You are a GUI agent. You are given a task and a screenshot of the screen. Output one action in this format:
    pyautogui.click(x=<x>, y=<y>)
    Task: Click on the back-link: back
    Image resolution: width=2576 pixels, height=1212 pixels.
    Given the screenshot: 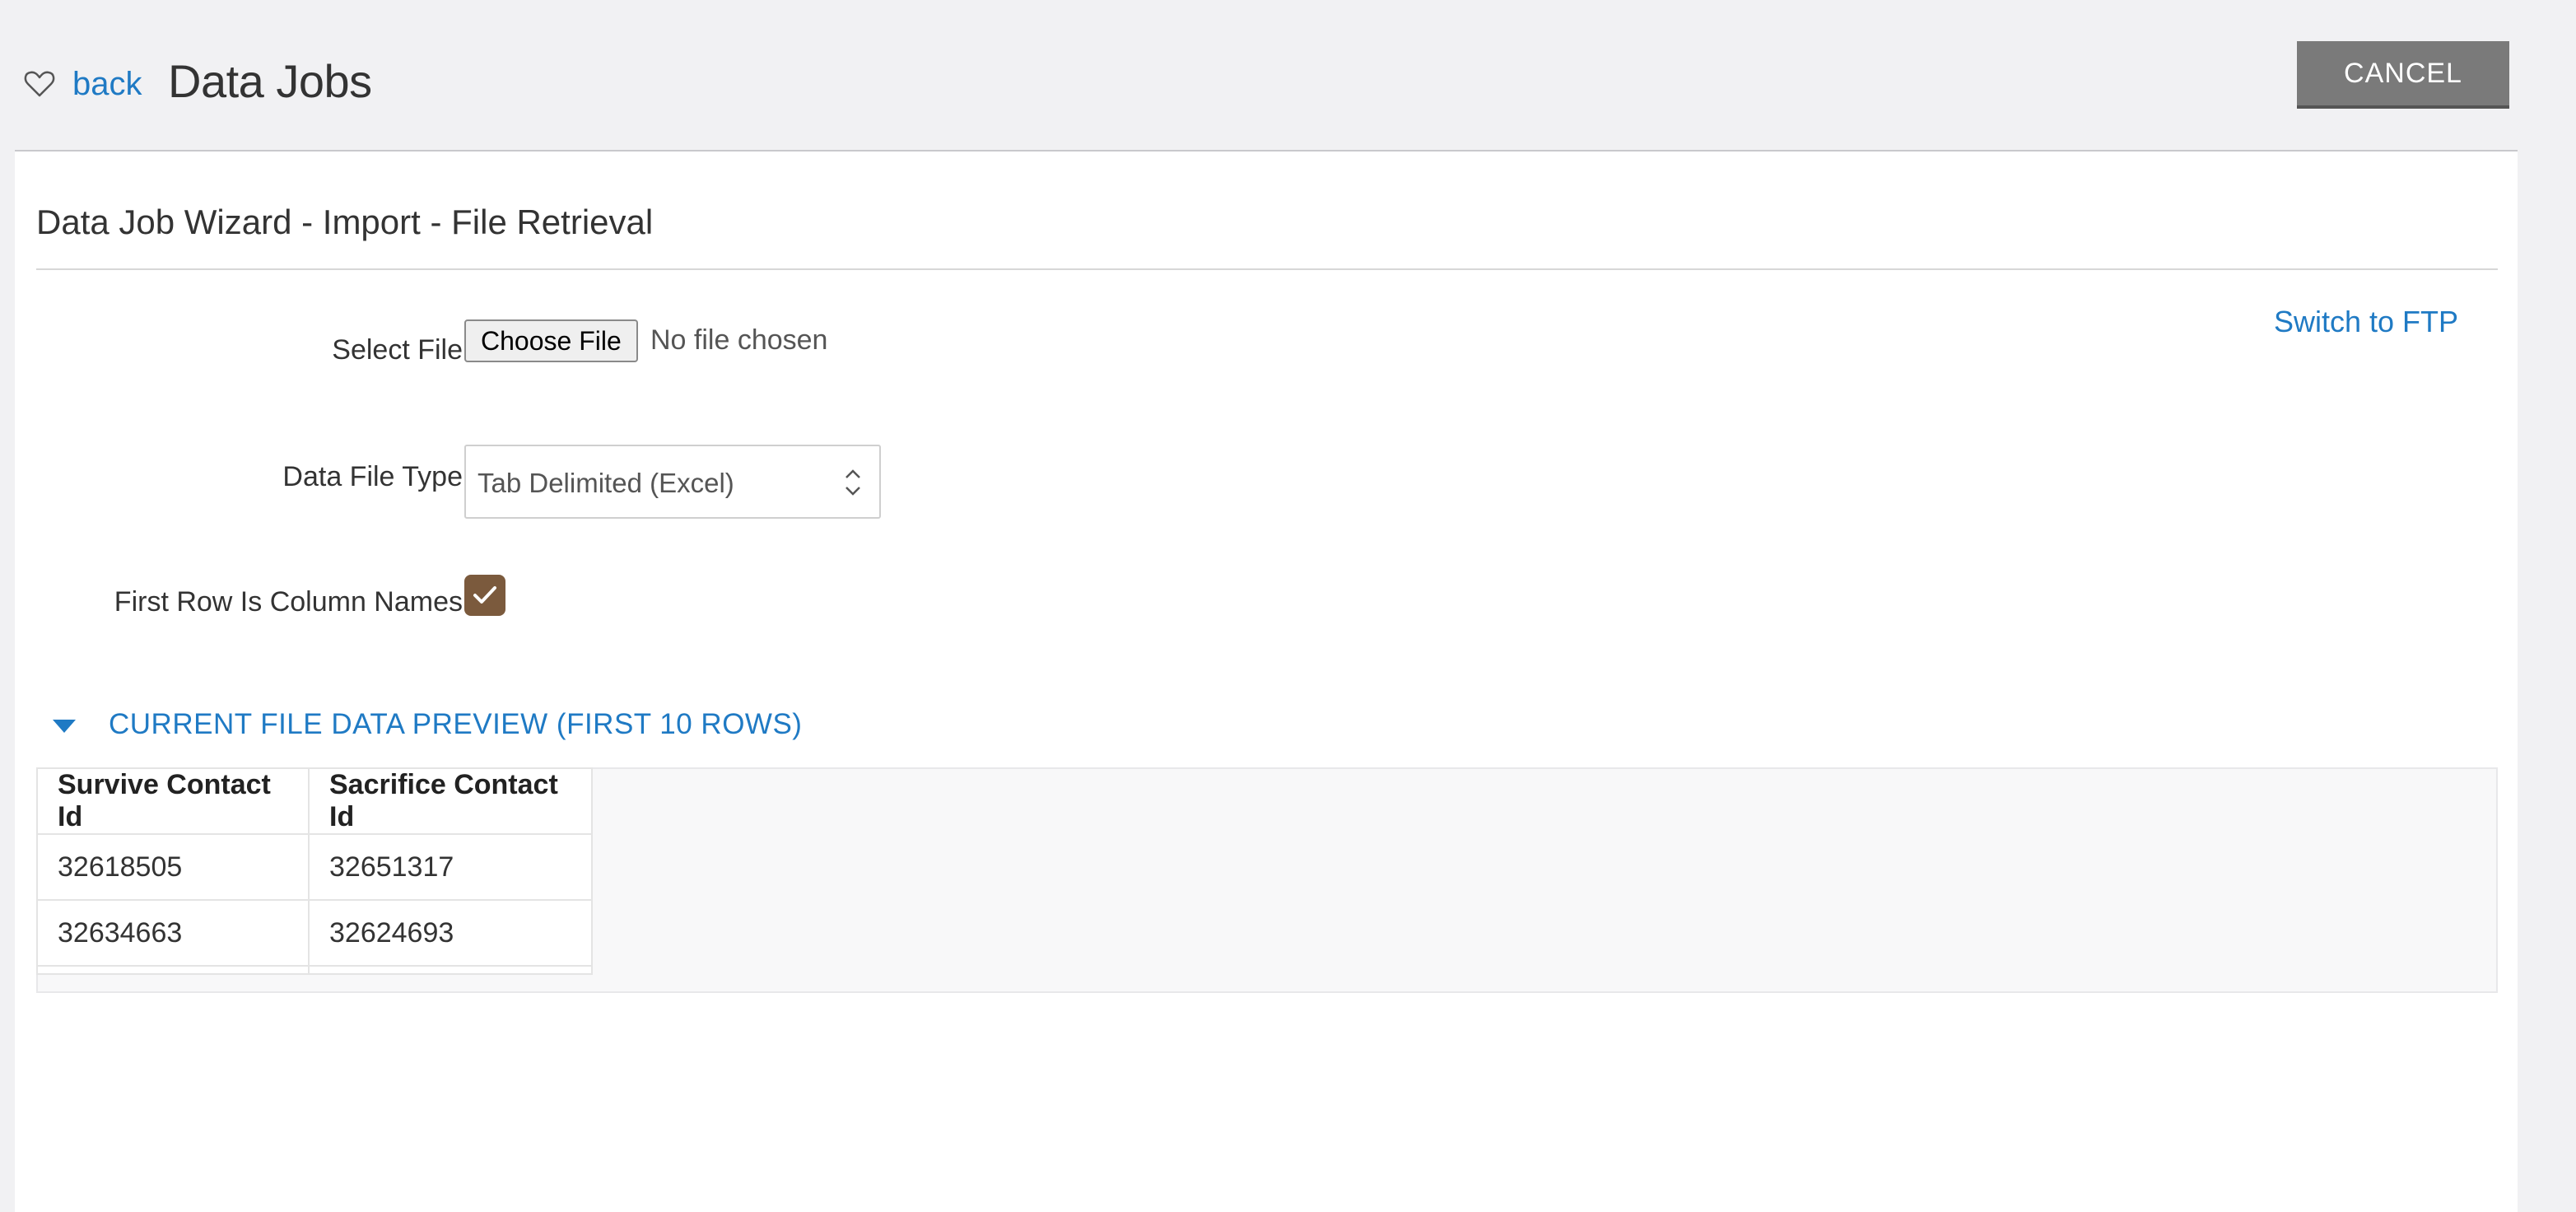 What is the action you would take?
    pyautogui.click(x=107, y=85)
    